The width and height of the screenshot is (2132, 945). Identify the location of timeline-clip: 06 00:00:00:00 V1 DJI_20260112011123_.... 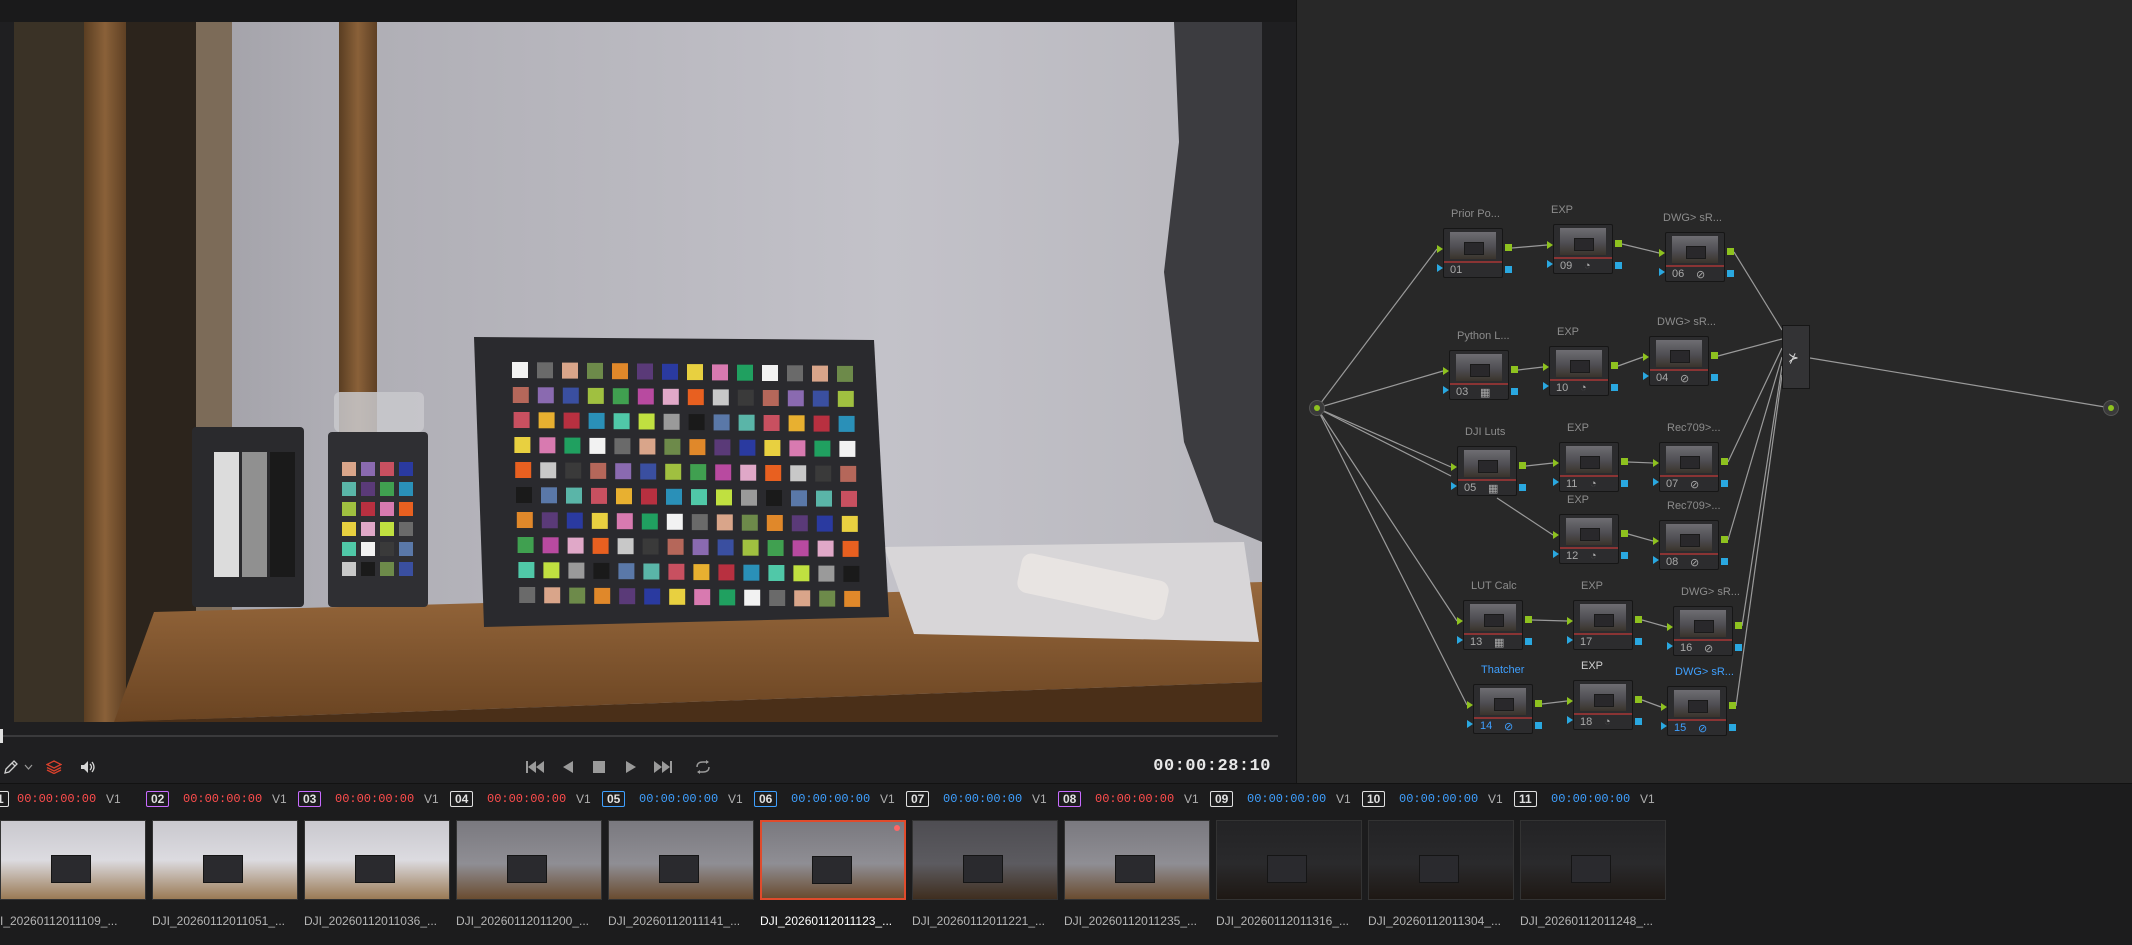
(830, 865).